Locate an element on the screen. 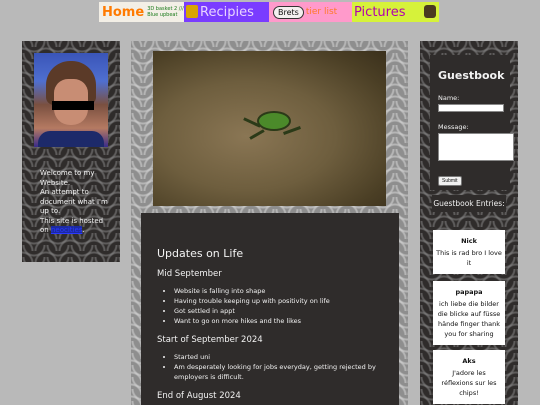 This screenshot has height=405, width=540. recipes-thumbnail is located at coordinates (192, 11).